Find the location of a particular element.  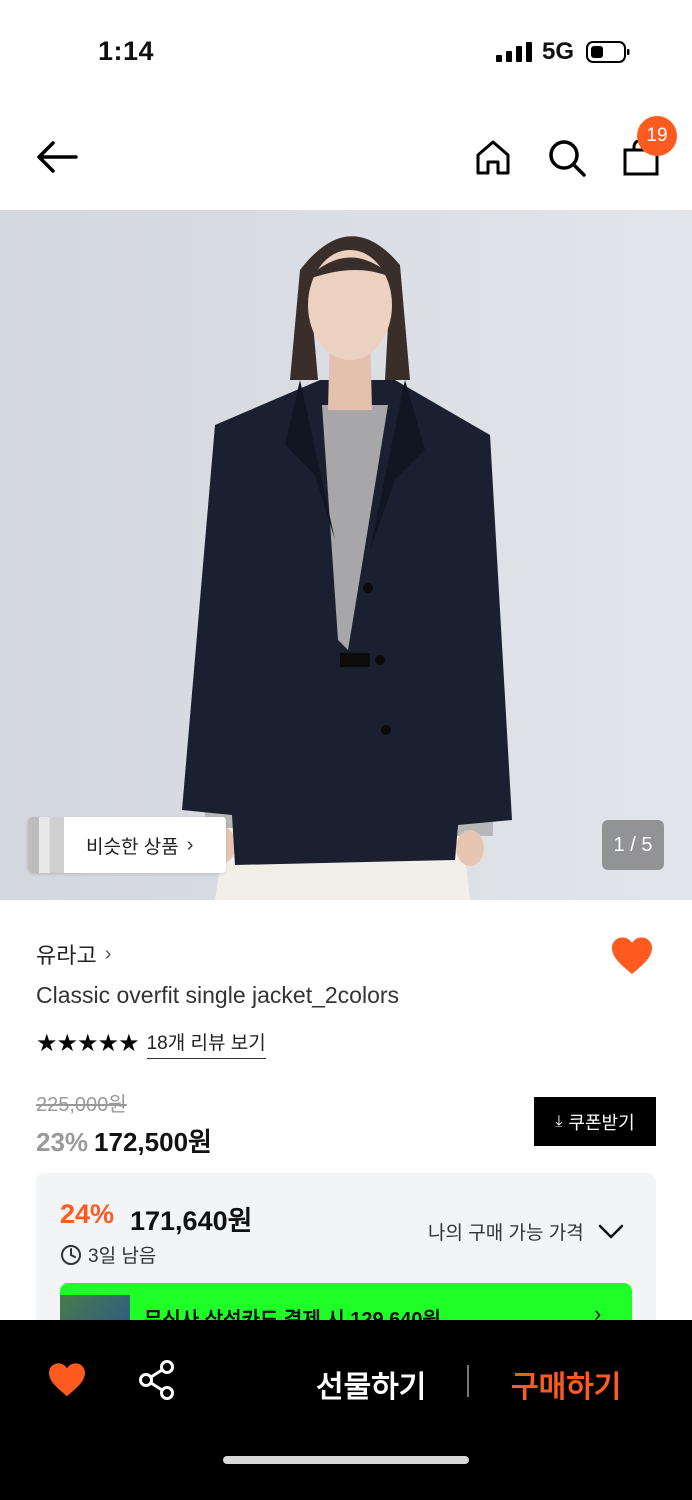

discount-rate: 23% is located at coordinates (62, 1142).